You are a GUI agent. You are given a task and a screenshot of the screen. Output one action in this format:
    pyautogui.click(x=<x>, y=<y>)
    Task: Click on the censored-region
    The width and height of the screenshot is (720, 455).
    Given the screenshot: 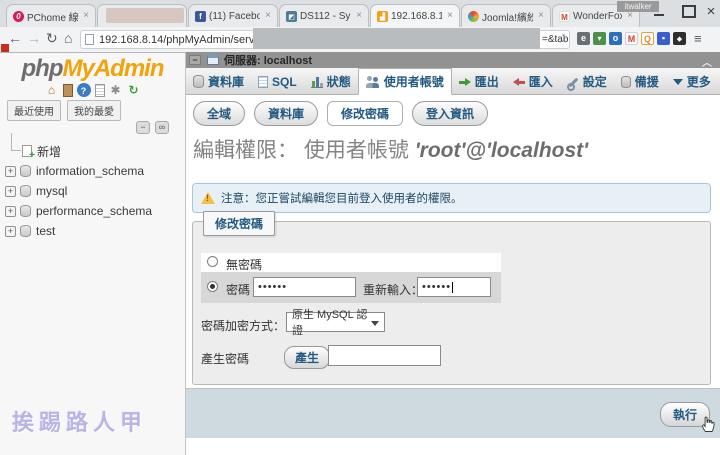 What is the action you would take?
    pyautogui.click(x=396, y=38)
    